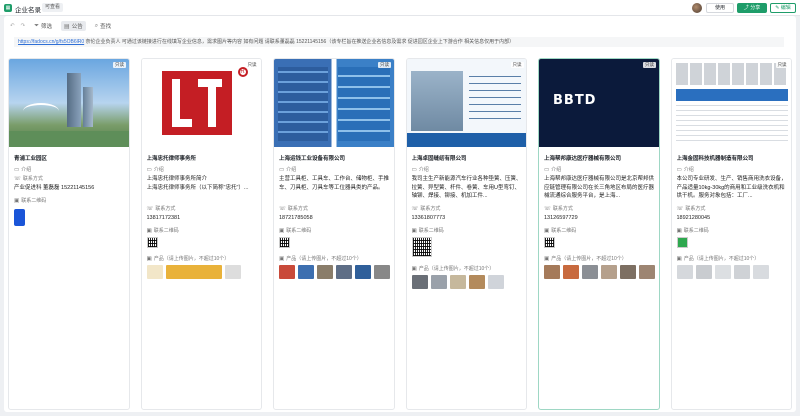  Describe the element at coordinates (28, 9) in the screenshot. I see `doc-title: 企业名录` at that location.